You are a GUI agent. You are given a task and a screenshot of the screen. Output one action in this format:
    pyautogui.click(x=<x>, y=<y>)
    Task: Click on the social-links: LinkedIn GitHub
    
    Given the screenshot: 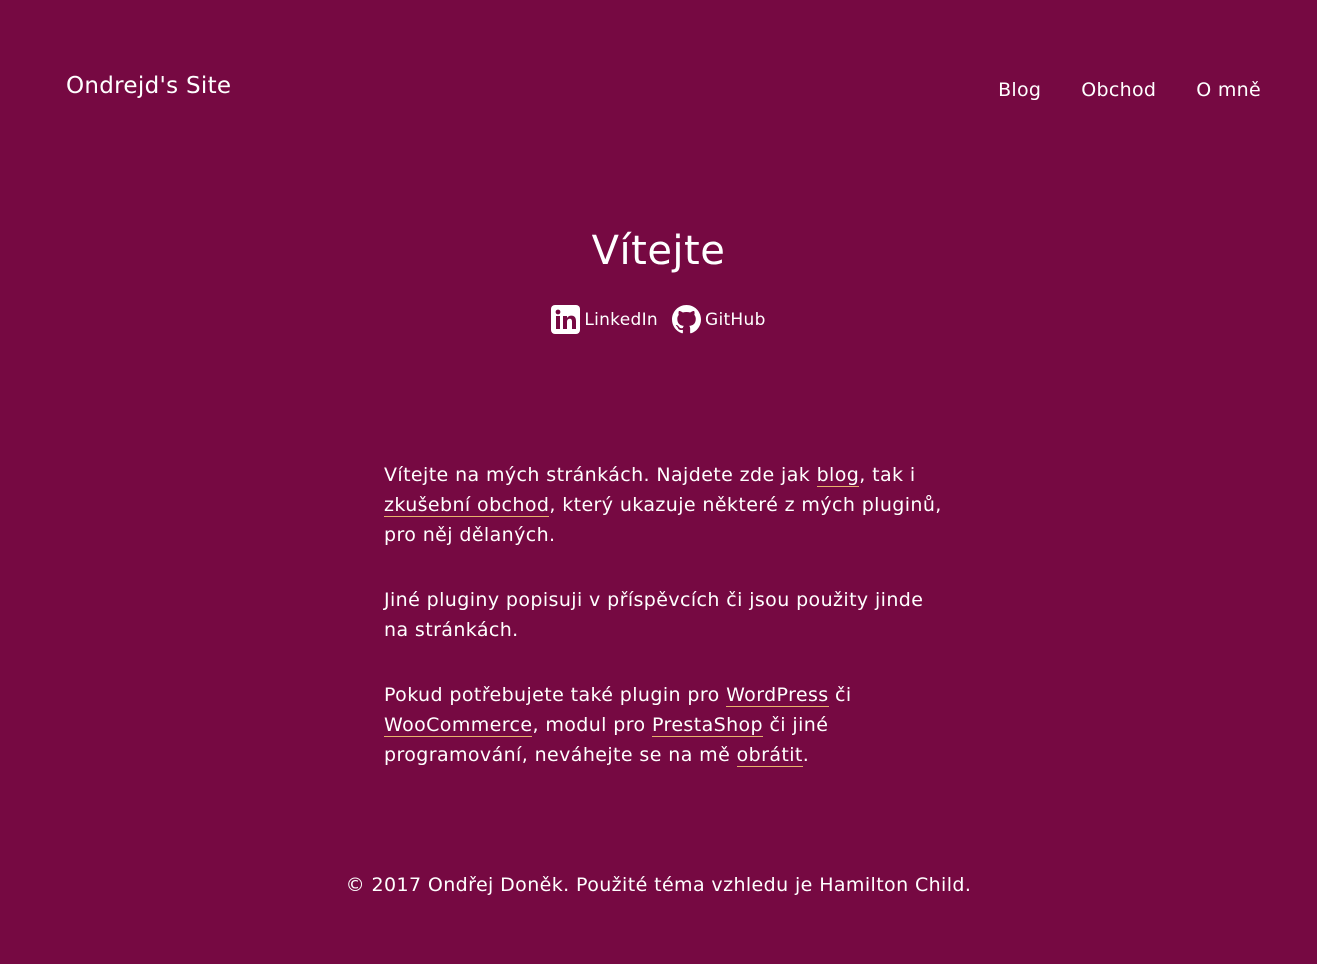 What is the action you would take?
    pyautogui.click(x=658, y=319)
    